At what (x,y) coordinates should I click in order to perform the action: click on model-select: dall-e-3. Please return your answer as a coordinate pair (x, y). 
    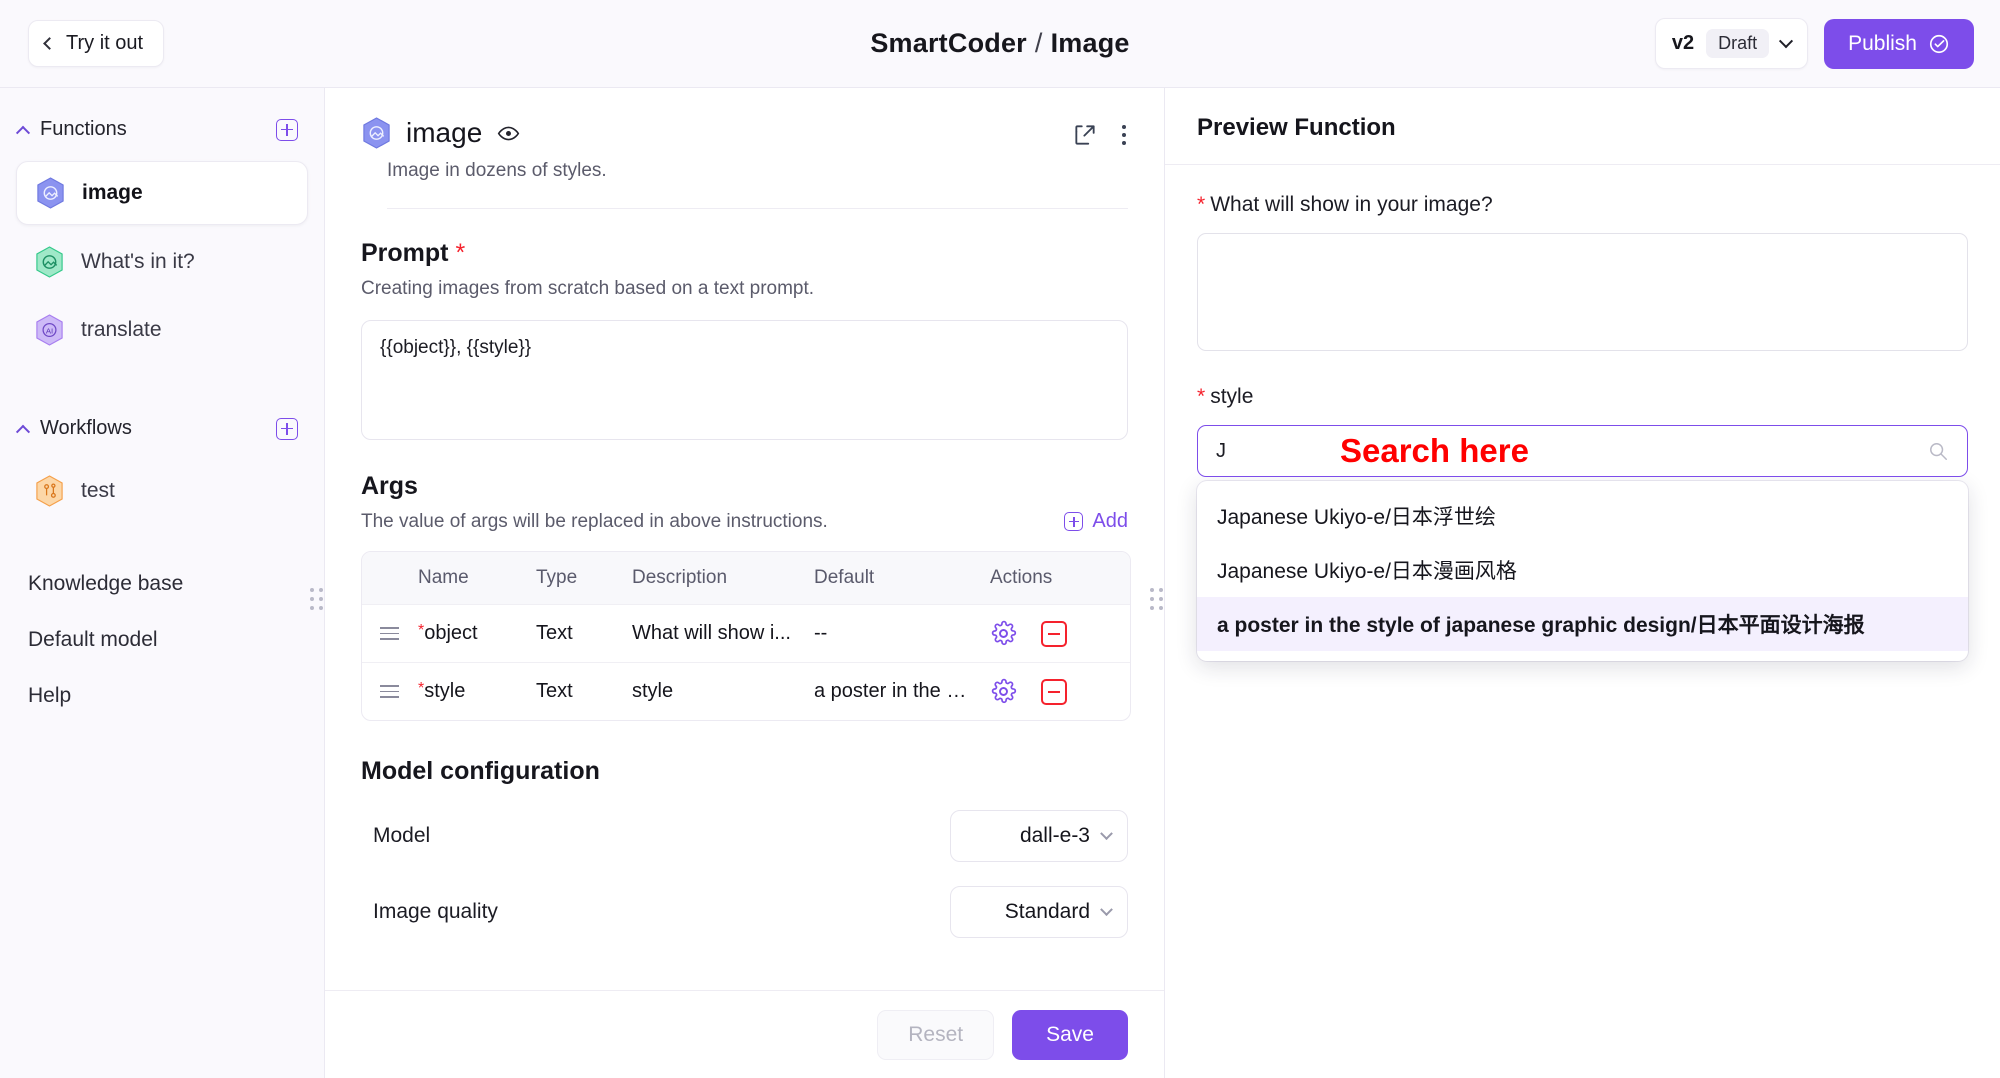
    Looking at the image, I should click on (1039, 836).